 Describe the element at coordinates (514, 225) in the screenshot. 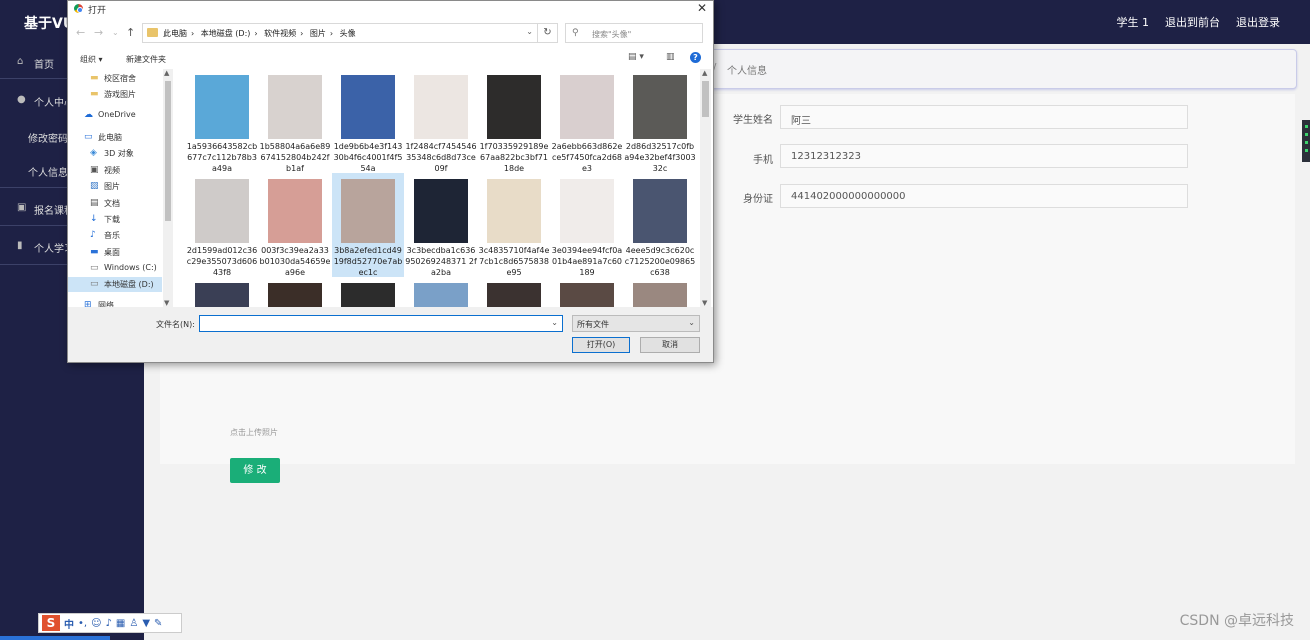

I see `file-item: 3c4835710f4af4e7cb1c8d6575838e95` at that location.